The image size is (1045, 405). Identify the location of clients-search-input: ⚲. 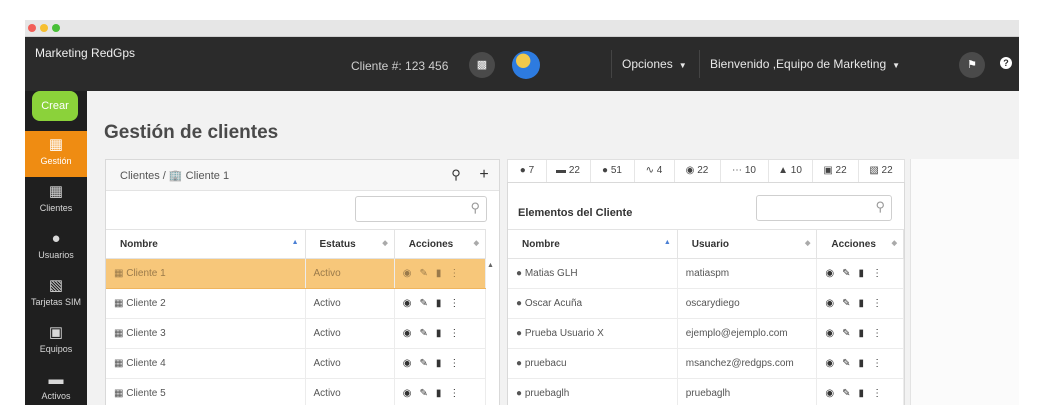
(421, 209).